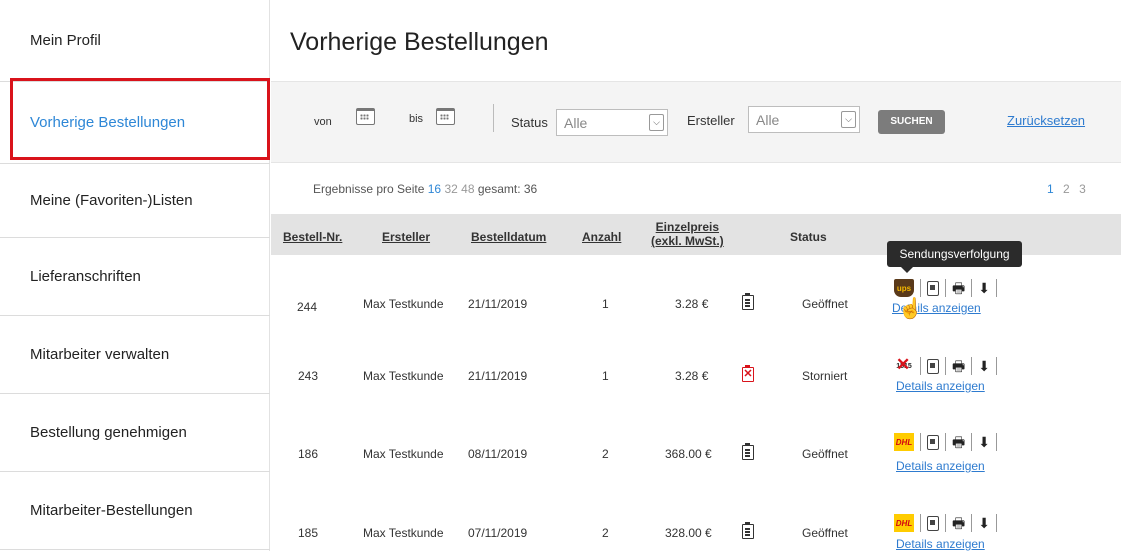 The image size is (1121, 551). What do you see at coordinates (1046, 120) in the screenshot?
I see `reset-link: Zurücksetzen` at bounding box center [1046, 120].